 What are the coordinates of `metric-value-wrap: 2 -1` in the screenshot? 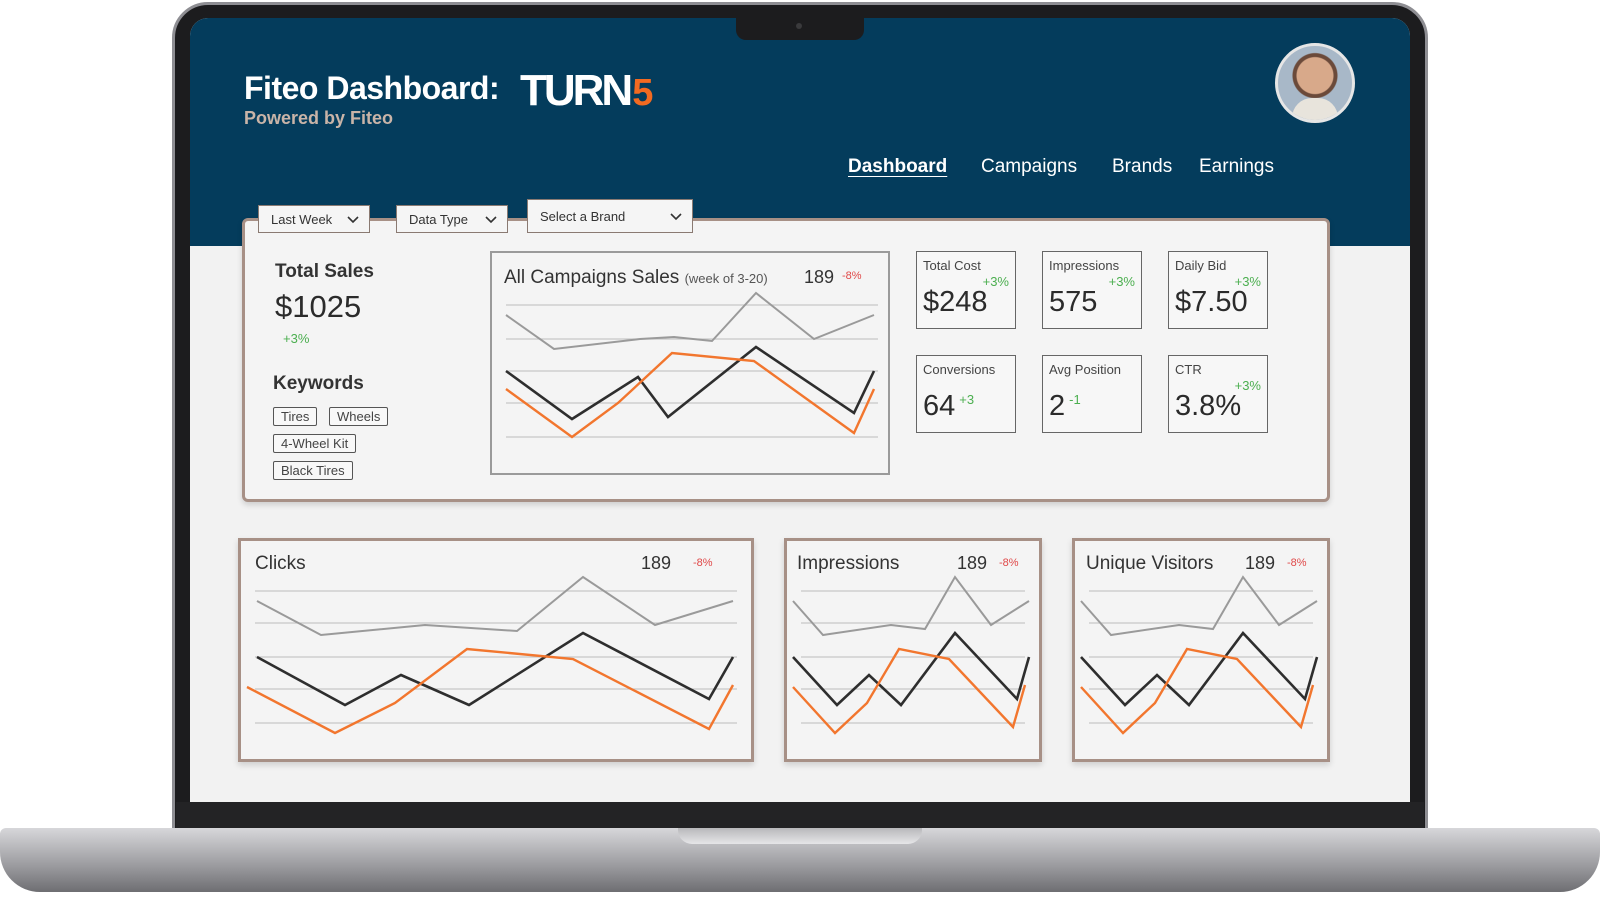 It's located at (1065, 406).